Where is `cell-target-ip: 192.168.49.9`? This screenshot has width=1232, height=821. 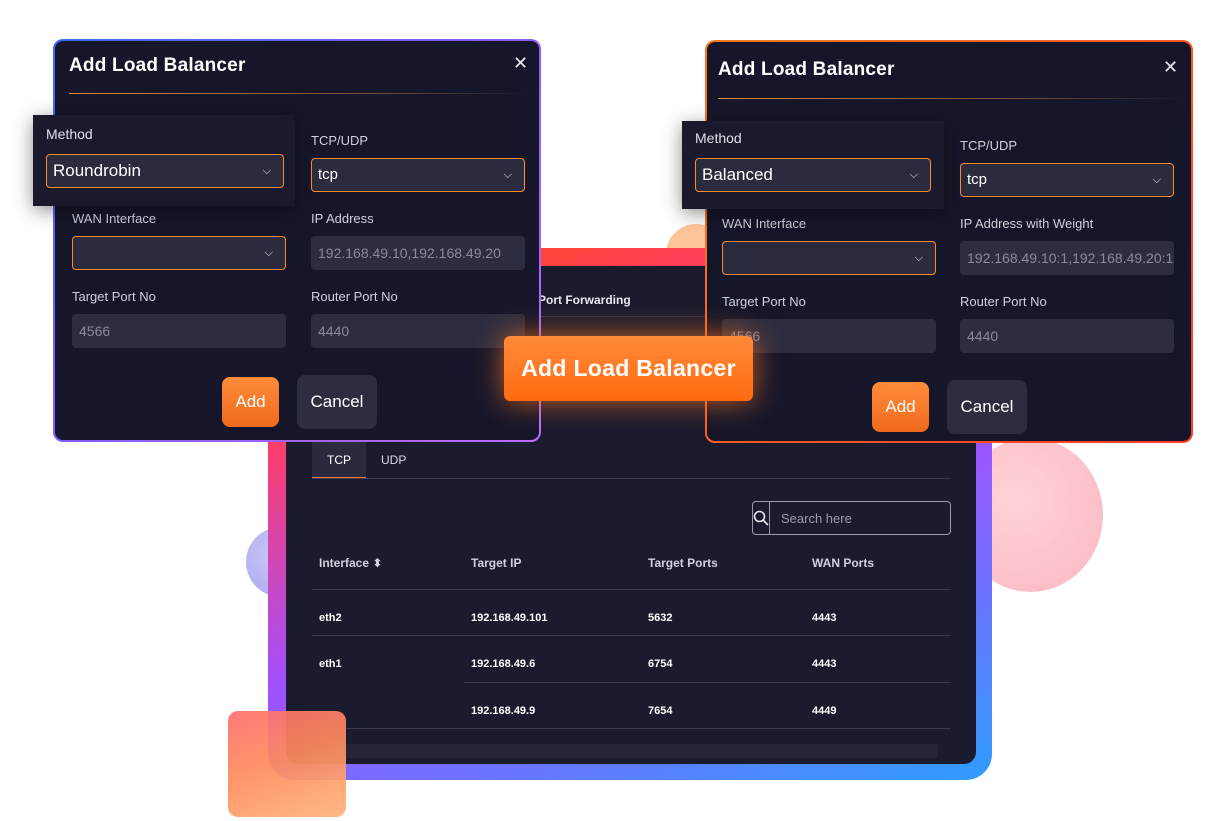
cell-target-ip: 192.168.49.9 is located at coordinates (503, 711).